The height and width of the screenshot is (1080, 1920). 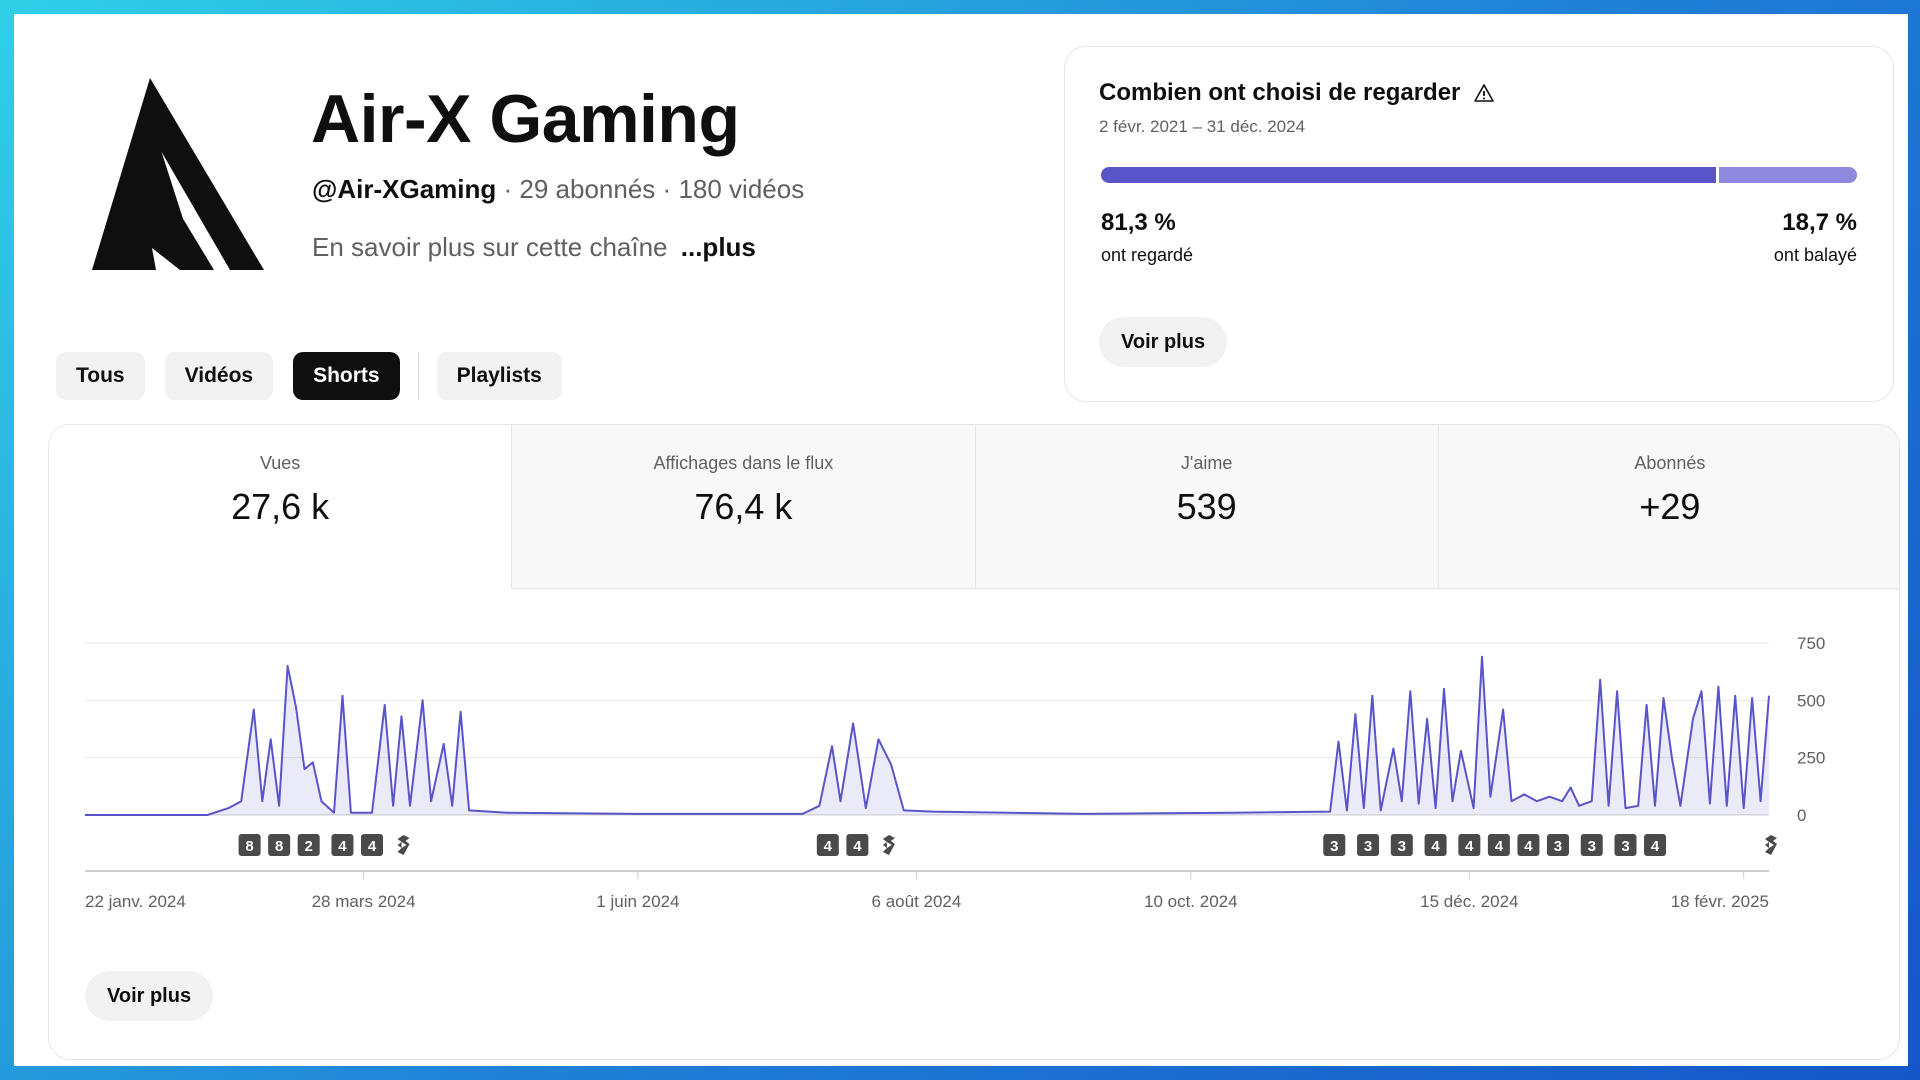 I want to click on metric-views: Vues 27,6 k, so click(x=280, y=507).